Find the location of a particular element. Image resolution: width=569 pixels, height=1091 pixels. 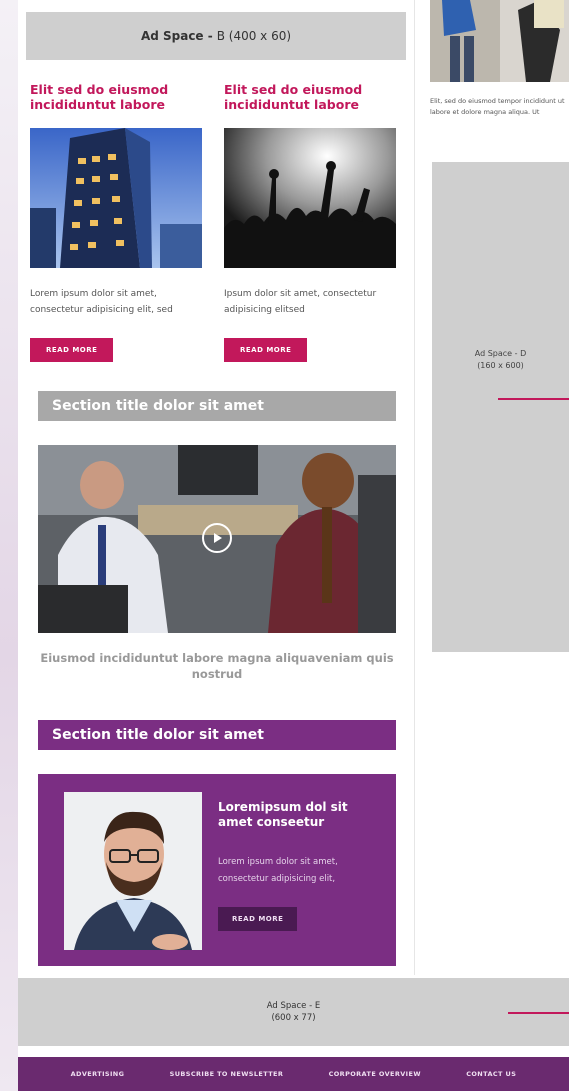

background-edge is located at coordinates (9, 545).